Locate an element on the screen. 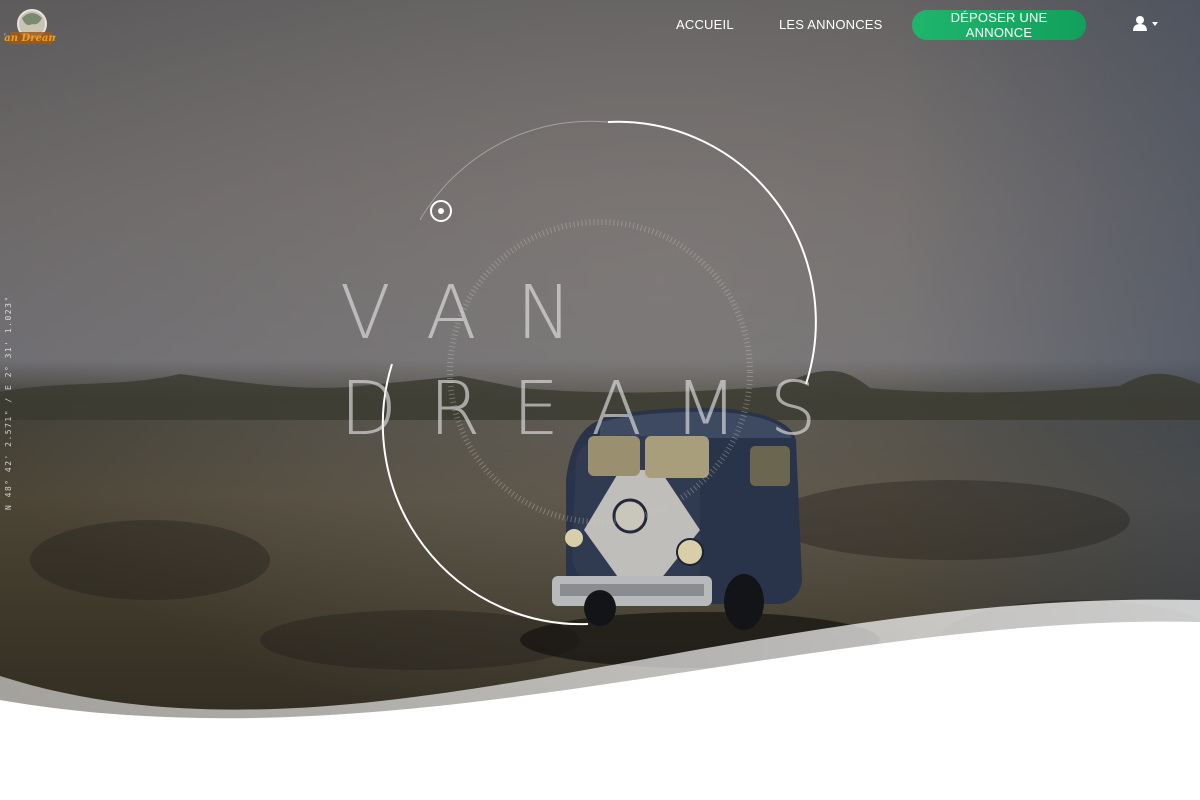 The height and width of the screenshot is (800, 1200). caret-down-icon is located at coordinates (1155, 24).